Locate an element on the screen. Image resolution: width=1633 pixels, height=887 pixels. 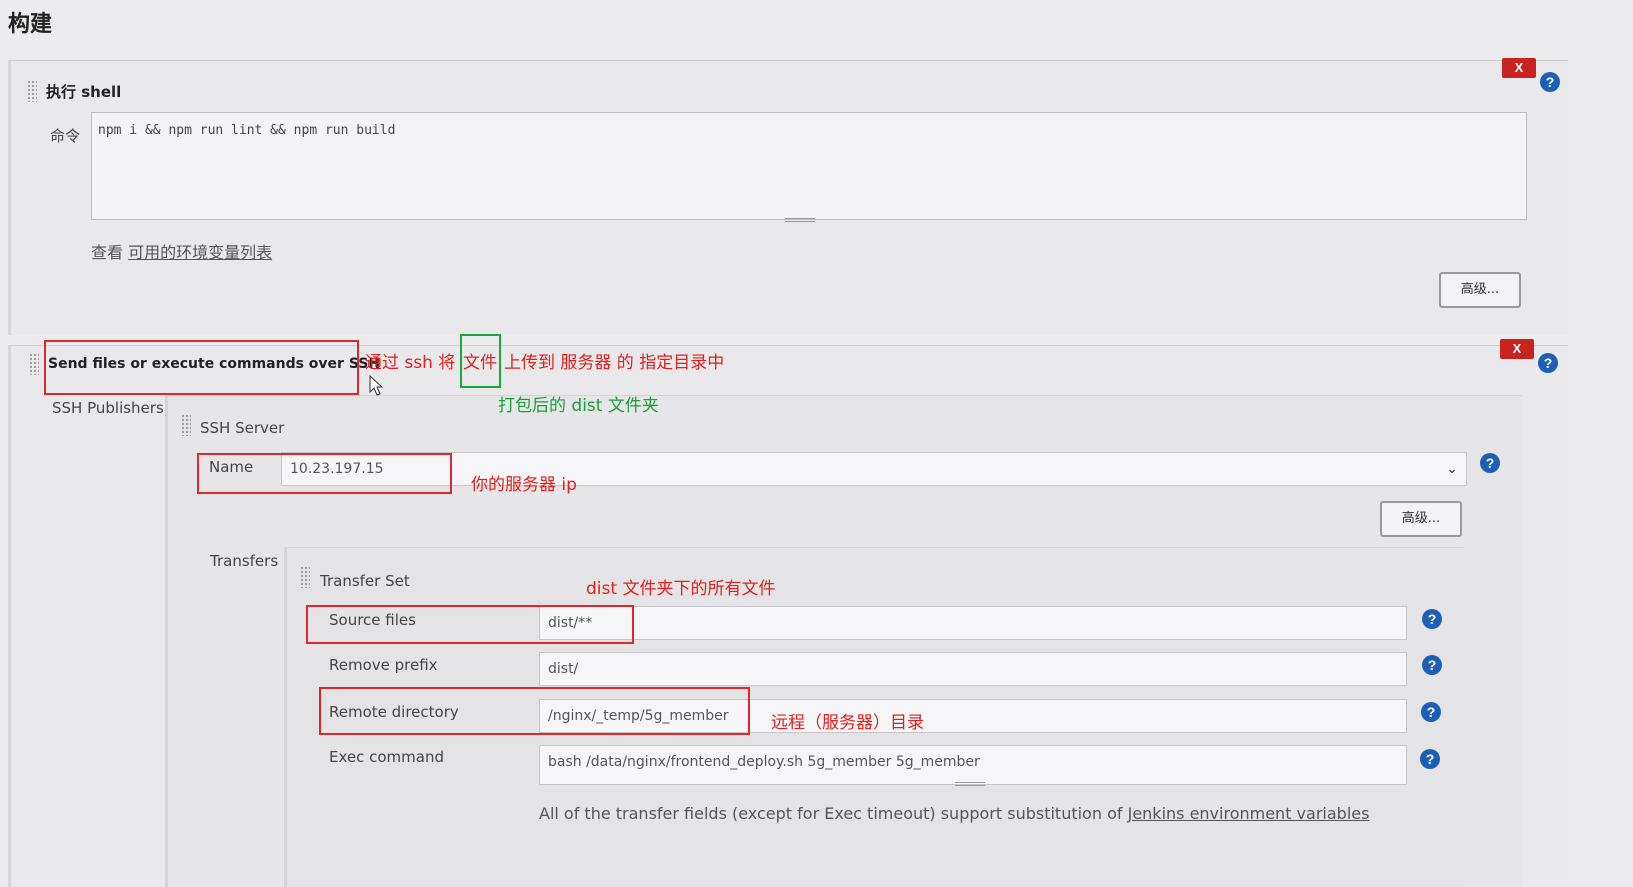
server-name-select: 10.23.197.15 ⌄ is located at coordinates (874, 469).